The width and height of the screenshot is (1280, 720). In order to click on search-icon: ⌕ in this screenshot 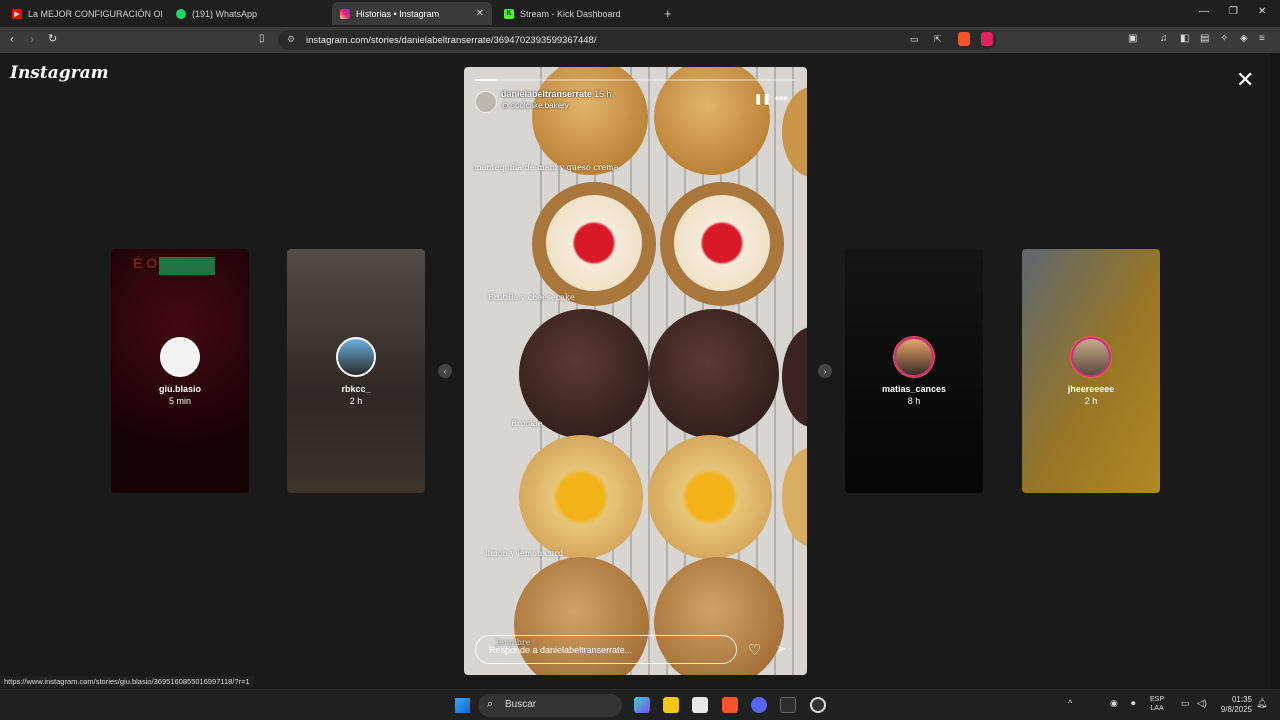, I will do `click(490, 704)`.